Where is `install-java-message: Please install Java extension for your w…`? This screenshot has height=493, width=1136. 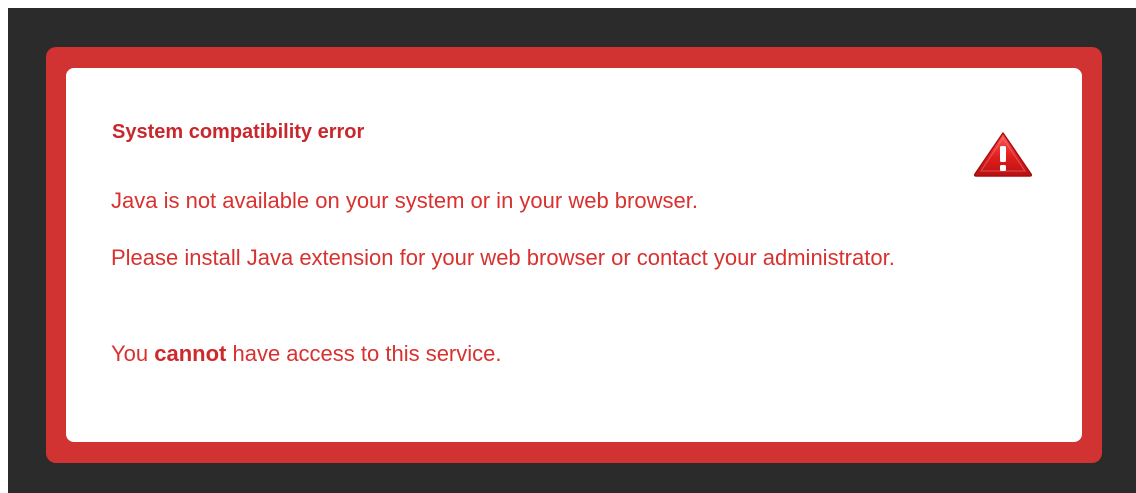
install-java-message: Please install Java extension for your w… is located at coordinates (503, 257).